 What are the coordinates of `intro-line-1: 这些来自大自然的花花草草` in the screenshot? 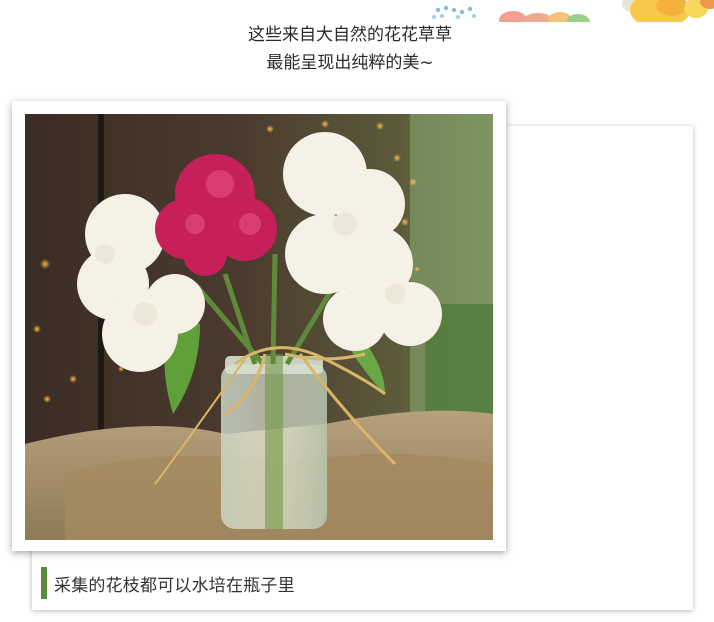 It's located at (350, 35).